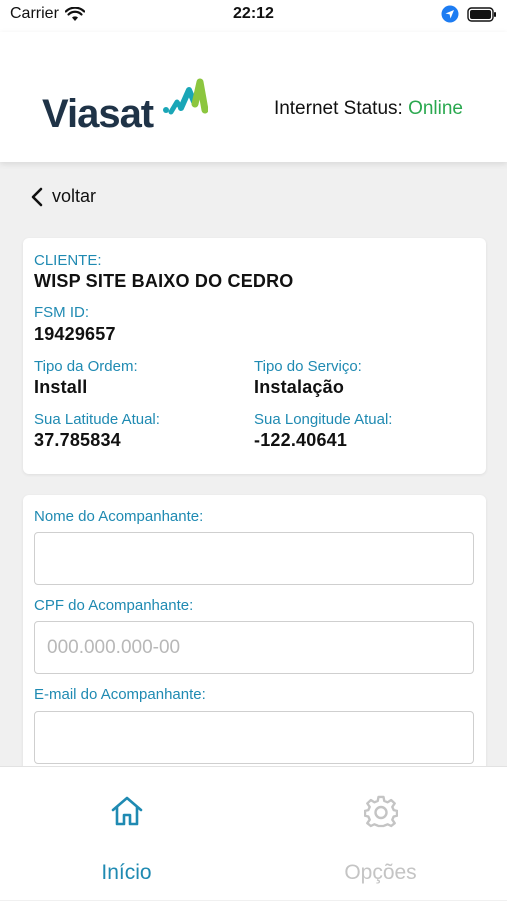 This screenshot has height=901, width=507. What do you see at coordinates (114, 605) in the screenshot?
I see `cpf-acompanhante-label: CPF do Acompanhante:` at bounding box center [114, 605].